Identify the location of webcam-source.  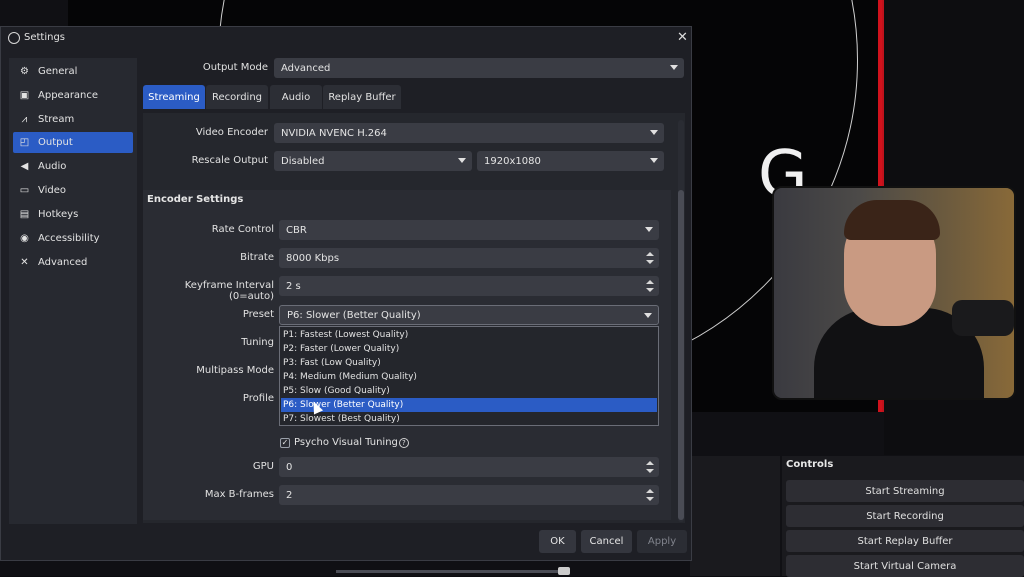
(894, 293).